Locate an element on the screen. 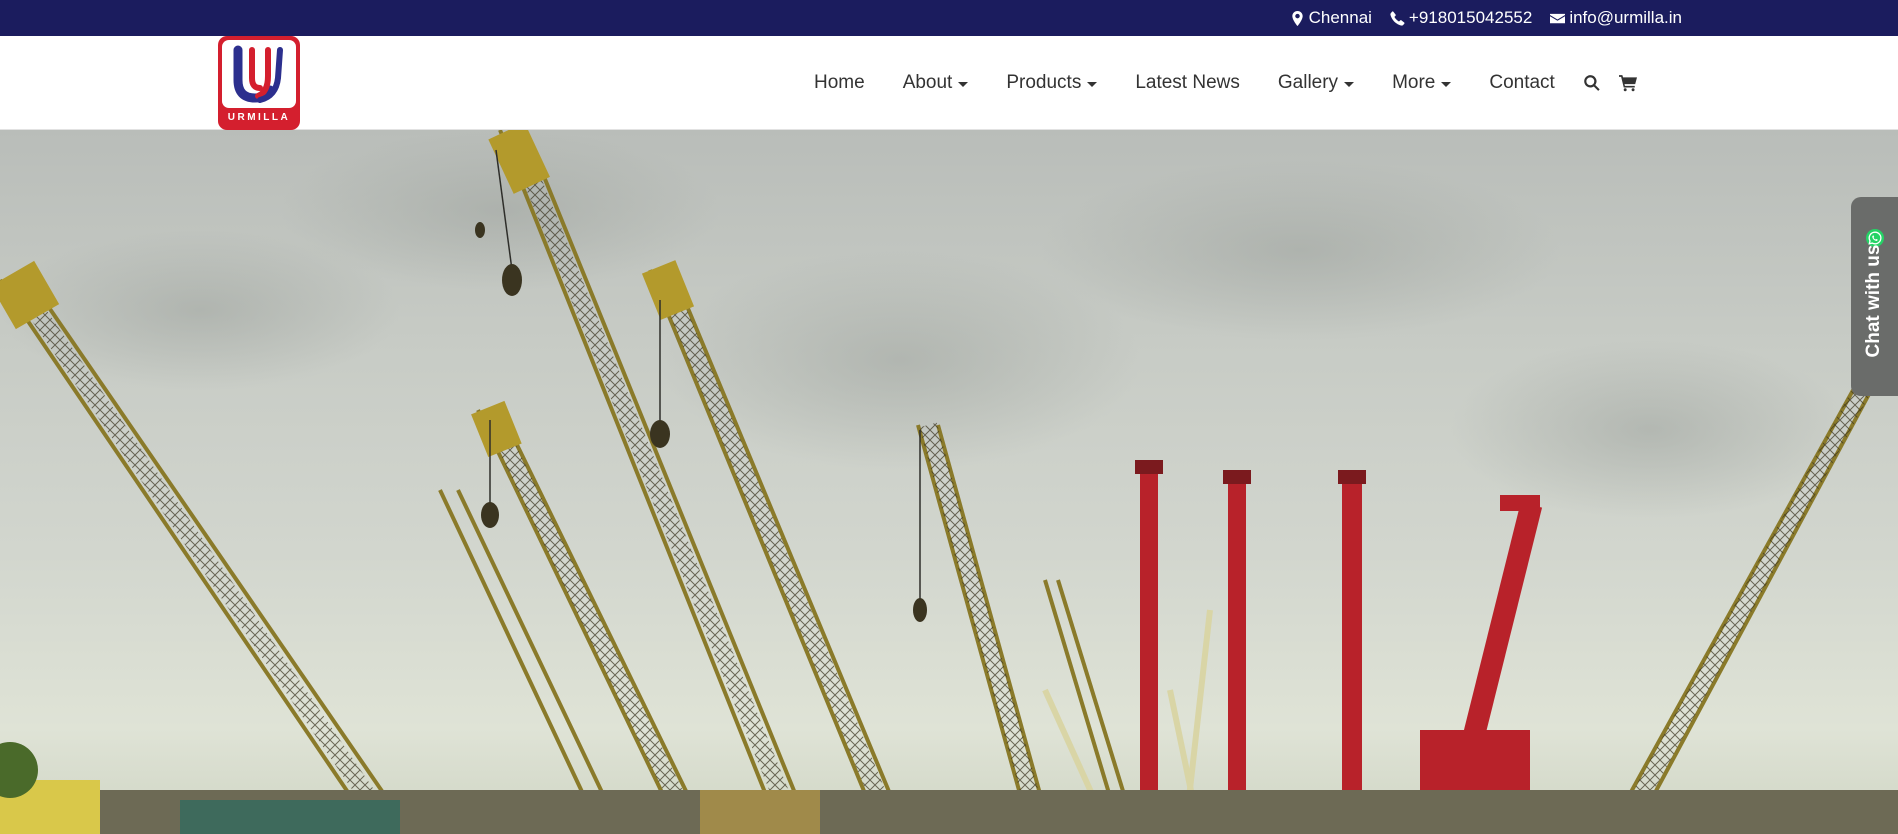  chat-with-us-tab: Chat with us is located at coordinates (1874, 296).